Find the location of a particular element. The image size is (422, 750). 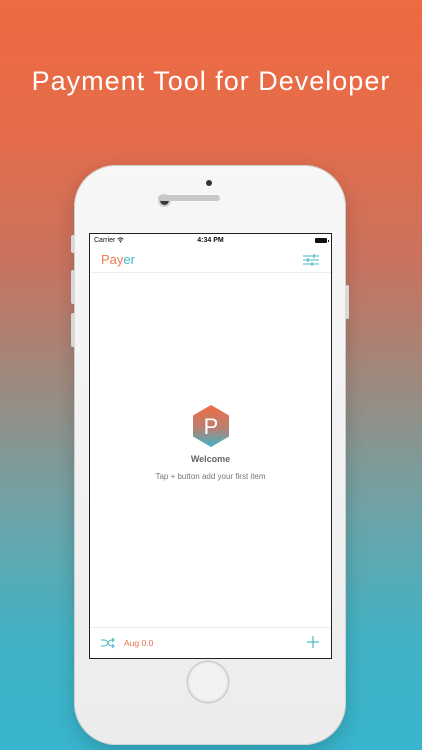

volume-up-button is located at coordinates (73, 287).